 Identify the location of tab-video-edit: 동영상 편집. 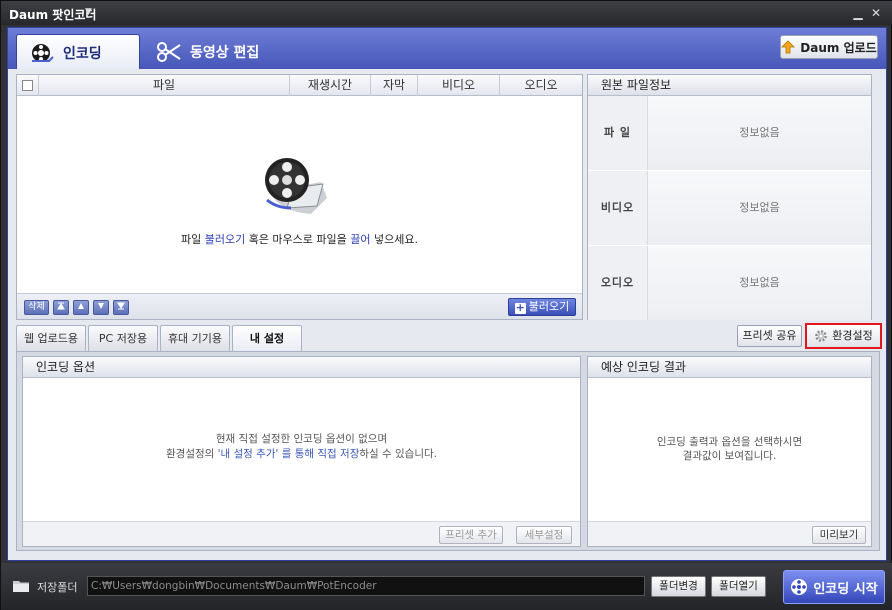
(214, 52).